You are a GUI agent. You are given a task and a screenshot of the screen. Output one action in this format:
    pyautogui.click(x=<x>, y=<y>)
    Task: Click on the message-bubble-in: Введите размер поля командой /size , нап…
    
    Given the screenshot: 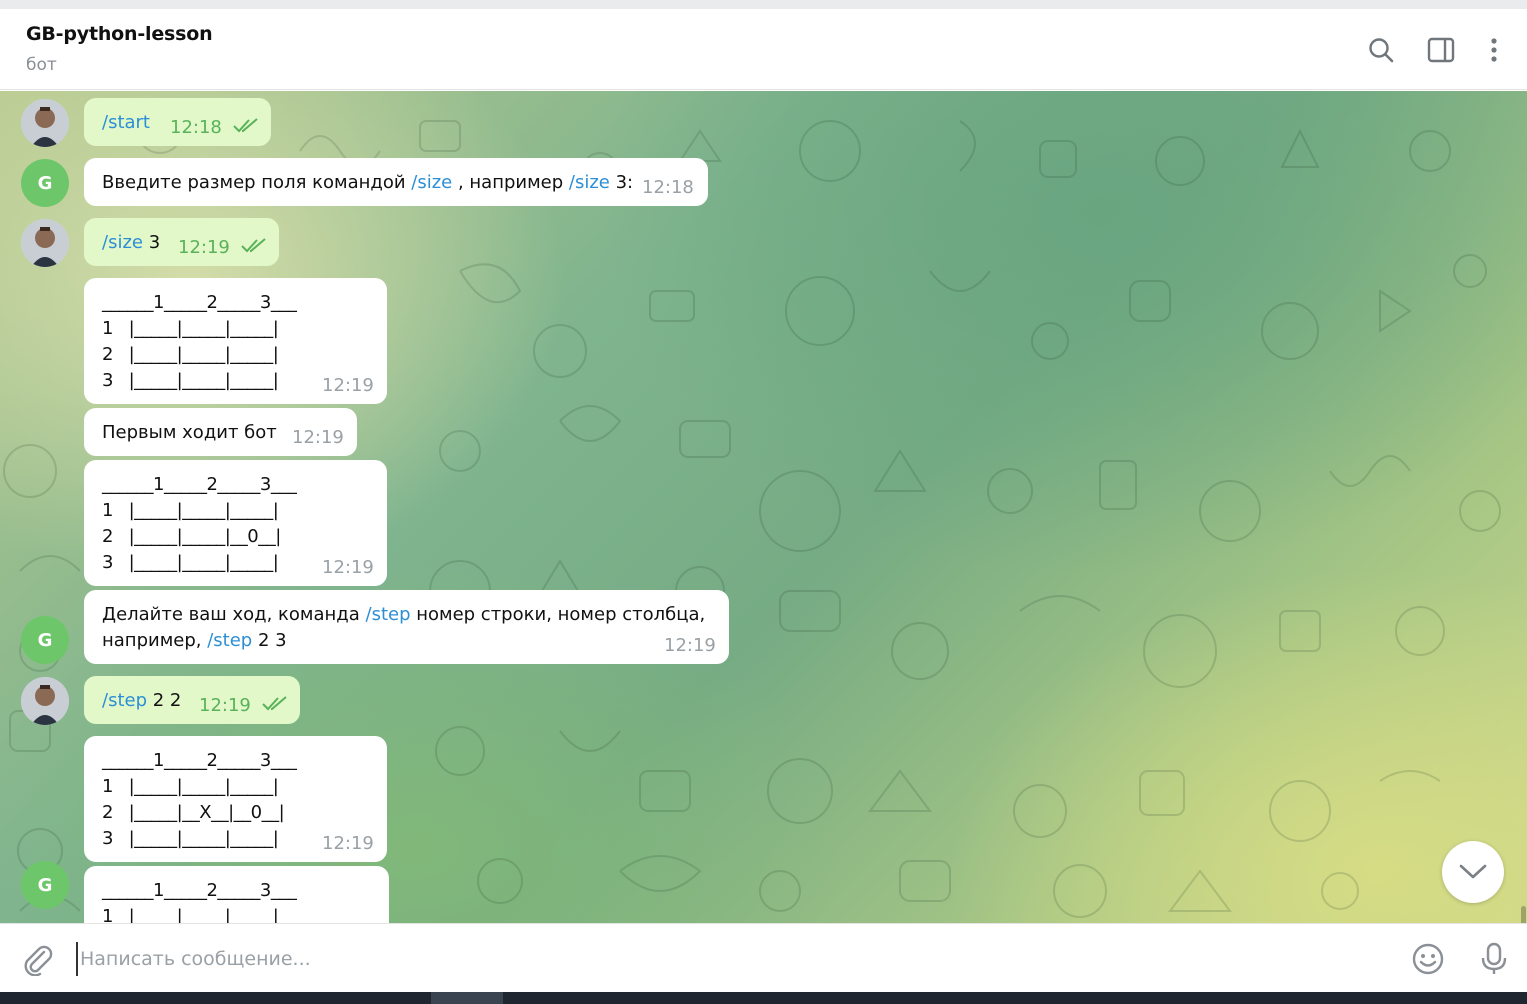 What is the action you would take?
    pyautogui.click(x=396, y=182)
    